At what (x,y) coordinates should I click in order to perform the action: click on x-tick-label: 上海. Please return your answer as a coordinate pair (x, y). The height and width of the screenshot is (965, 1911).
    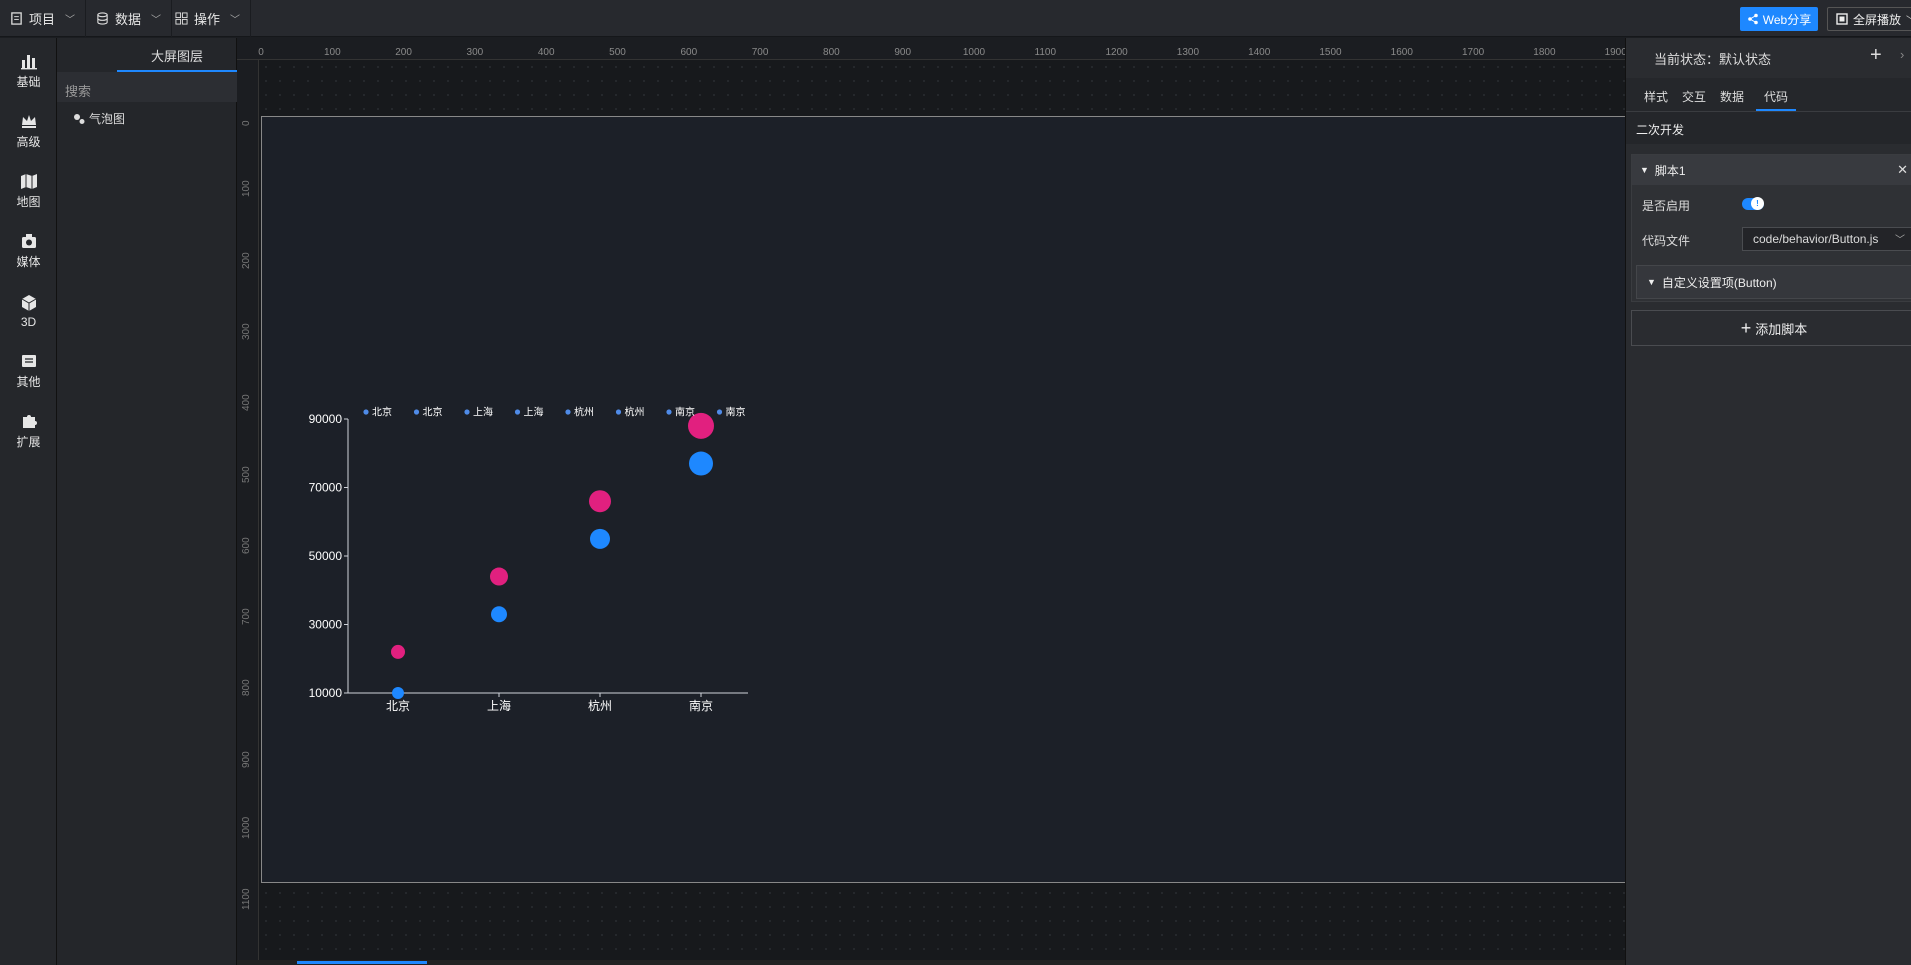
    Looking at the image, I should click on (499, 705).